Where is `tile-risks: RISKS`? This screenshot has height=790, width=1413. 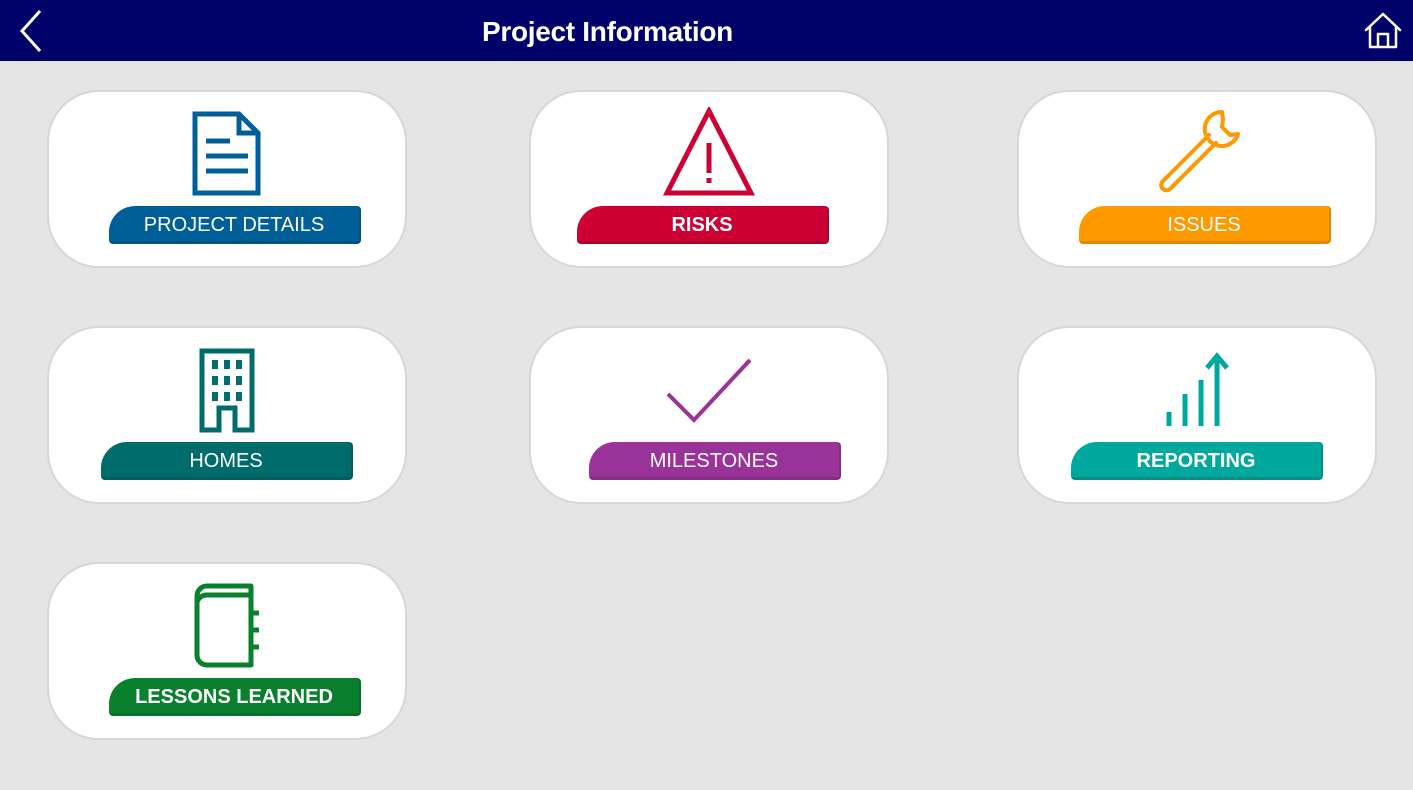
tile-risks: RISKS is located at coordinates (709, 179).